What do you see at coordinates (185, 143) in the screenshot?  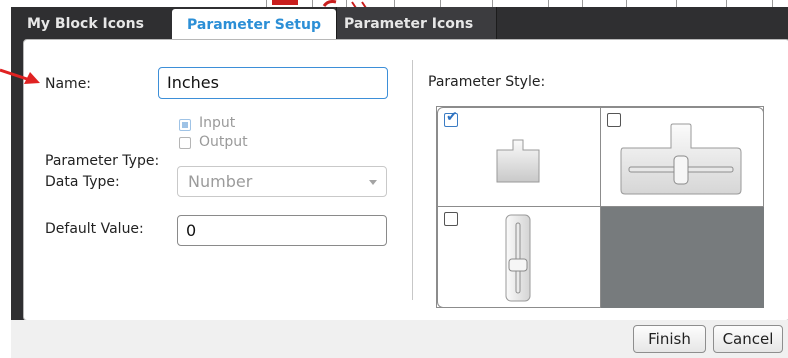 I see `output-radio` at bounding box center [185, 143].